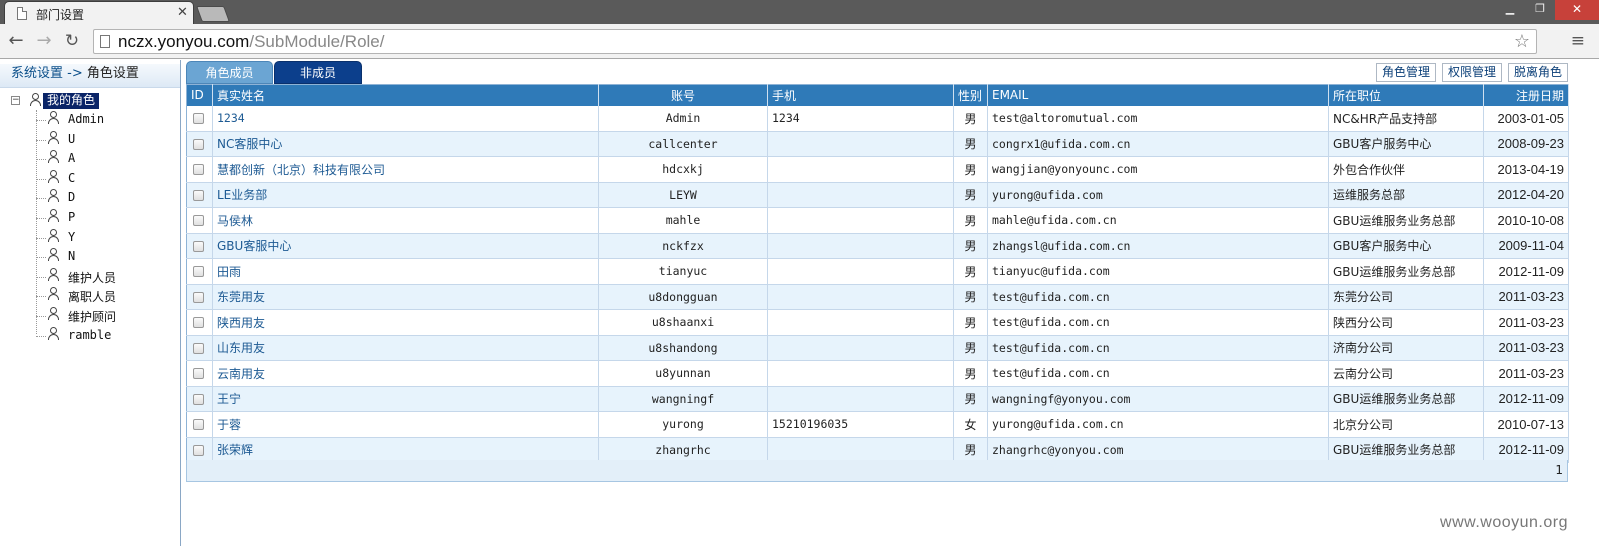 The width and height of the screenshot is (1599, 546). Describe the element at coordinates (405, 348) in the screenshot. I see `cell-name: 山东用友` at that location.